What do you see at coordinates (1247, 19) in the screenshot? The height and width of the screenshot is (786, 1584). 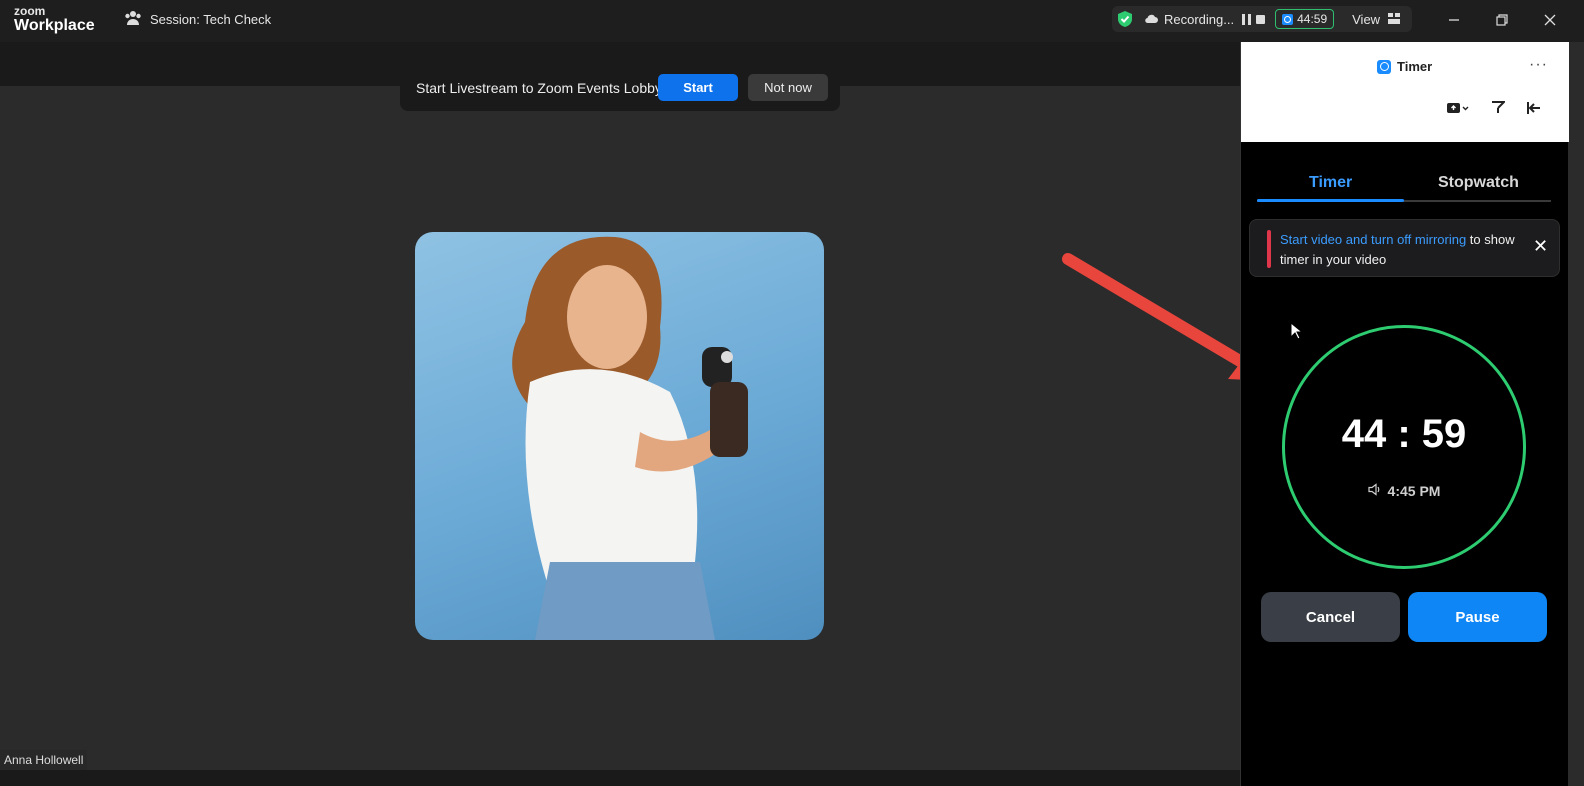 I see `pause-recording-icon` at bounding box center [1247, 19].